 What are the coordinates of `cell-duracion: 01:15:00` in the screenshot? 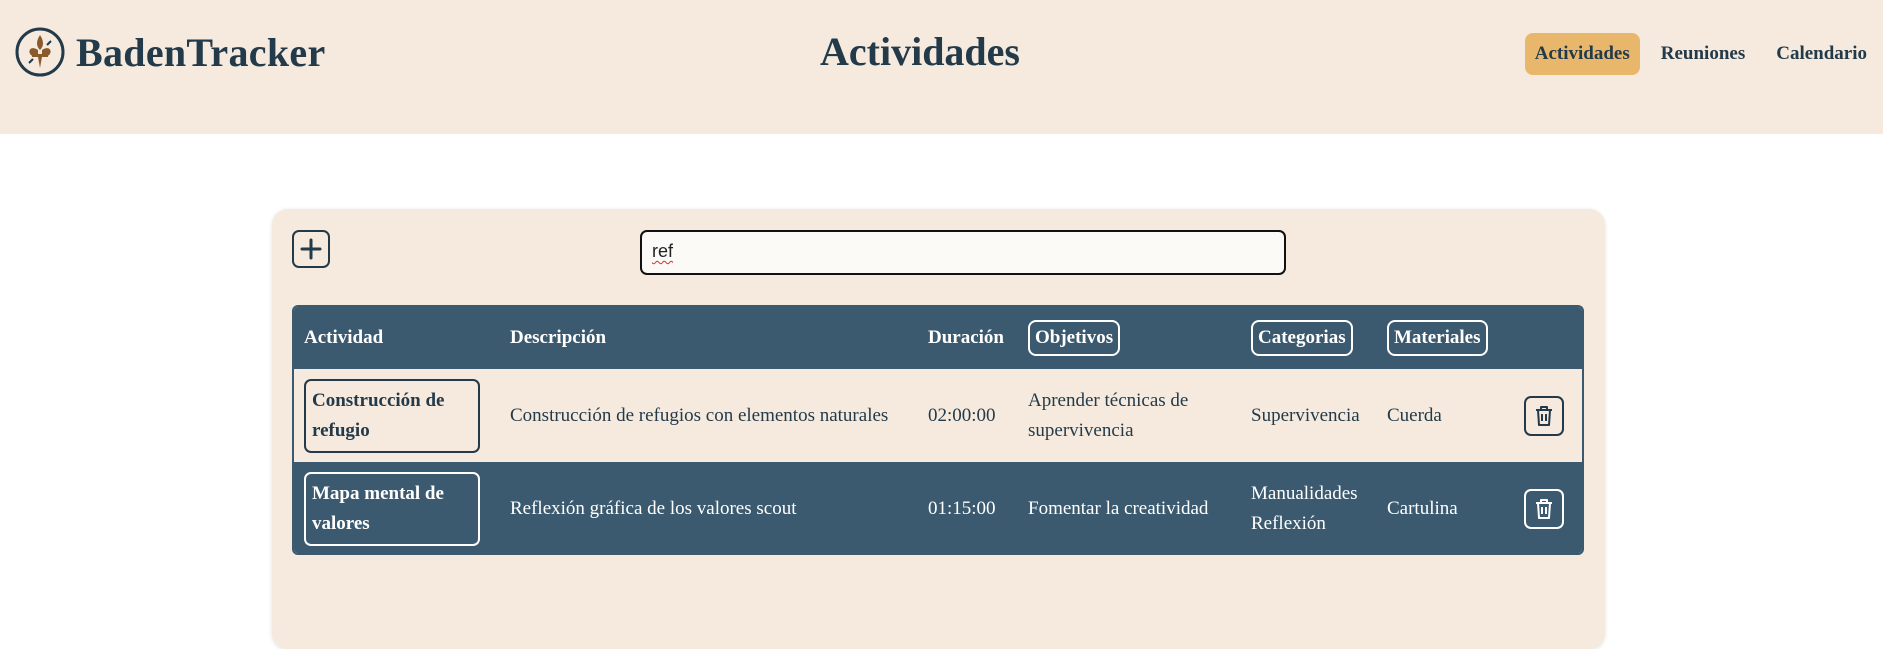 It's located at (962, 508).